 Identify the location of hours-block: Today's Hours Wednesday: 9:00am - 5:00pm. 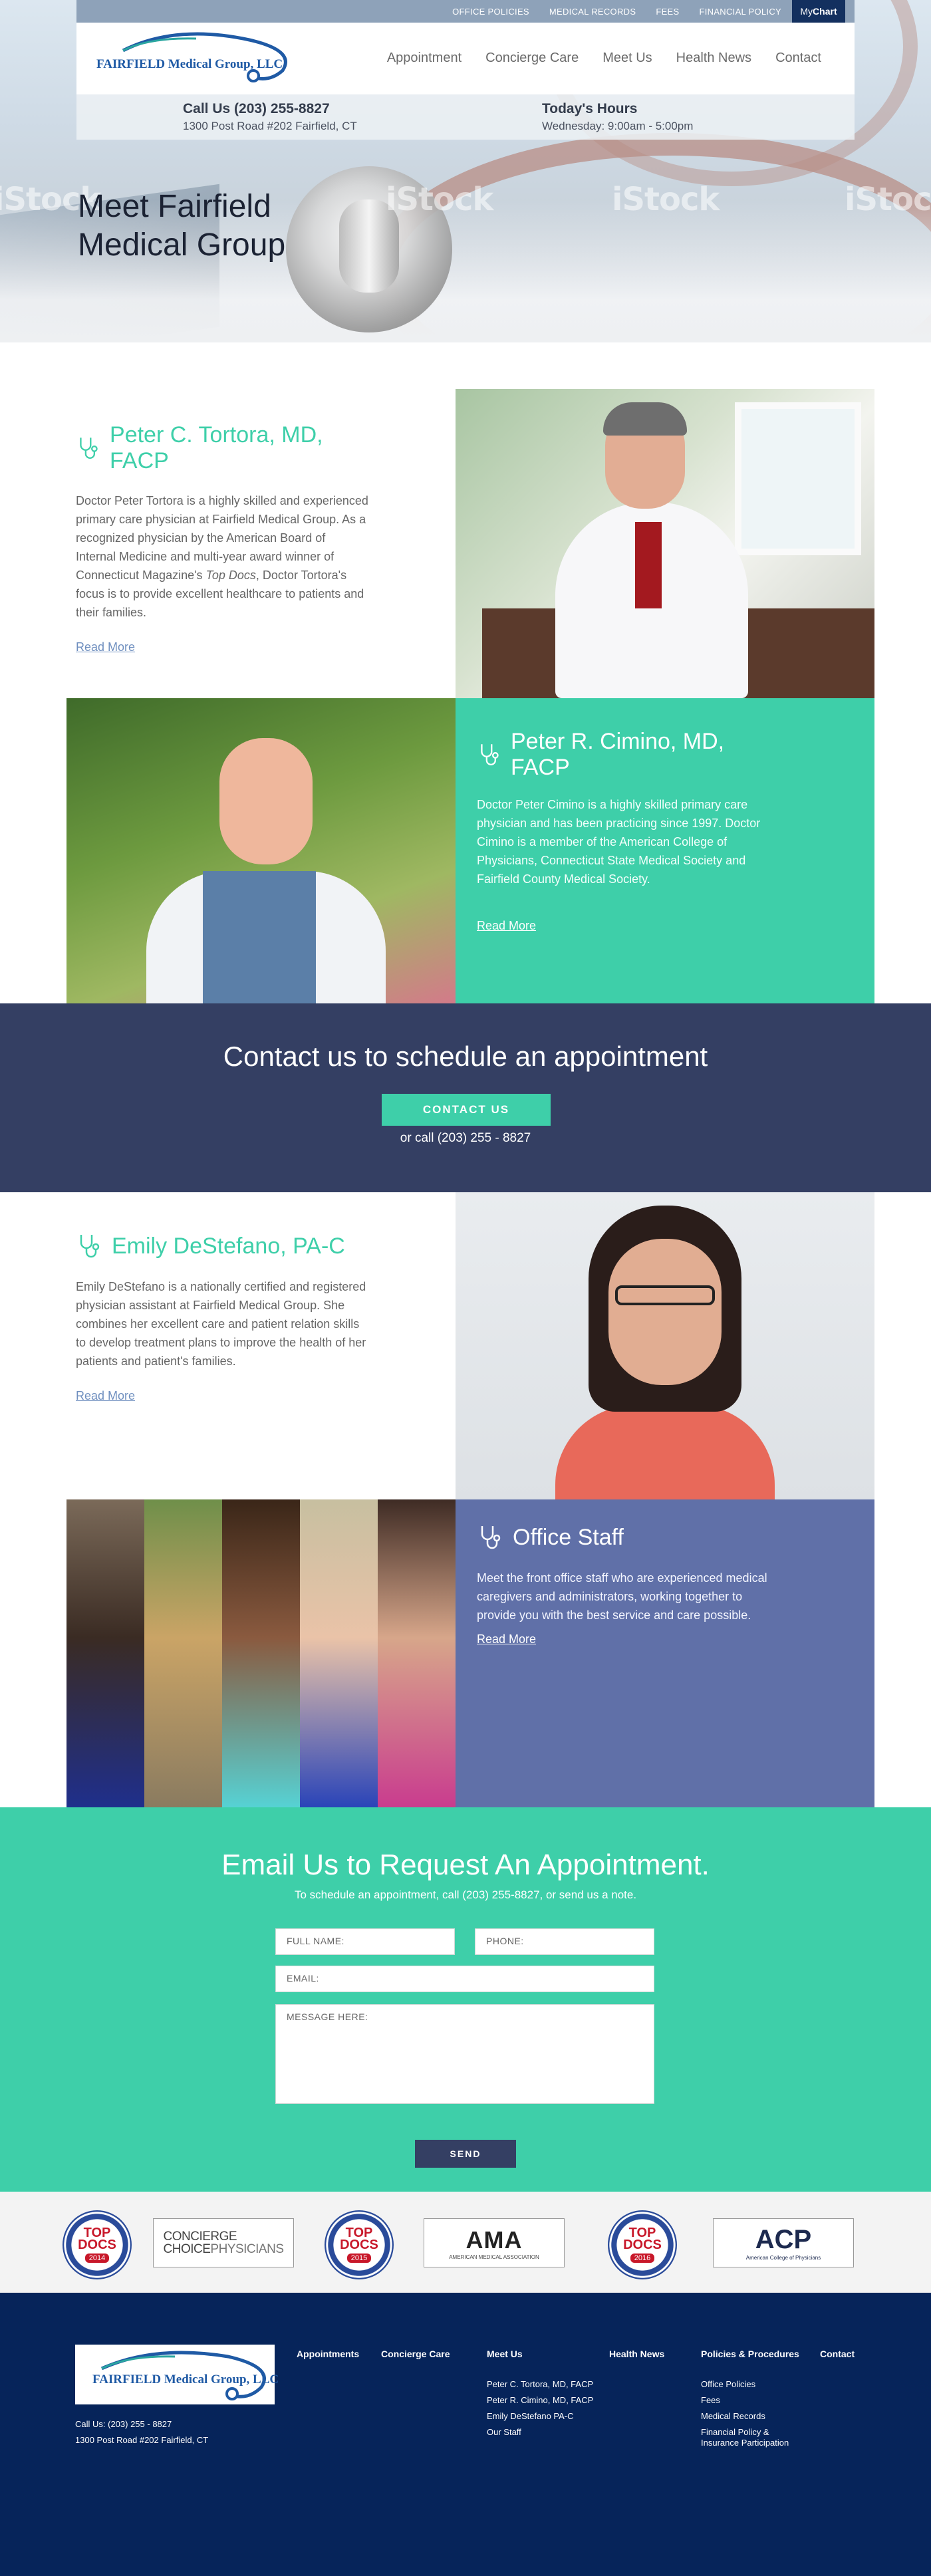
(617, 117).